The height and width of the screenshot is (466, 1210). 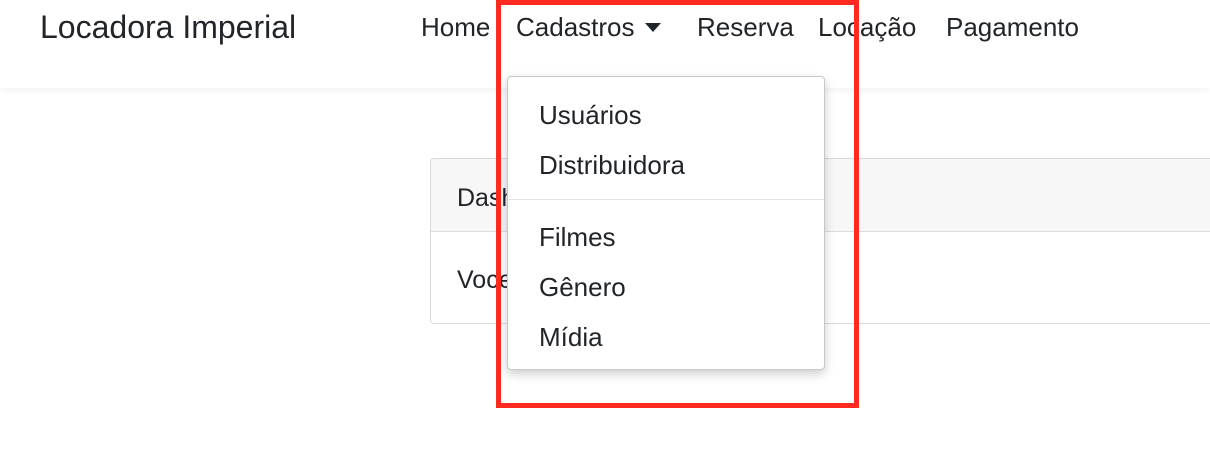 I want to click on dropdown-divider, so click(x=666, y=199).